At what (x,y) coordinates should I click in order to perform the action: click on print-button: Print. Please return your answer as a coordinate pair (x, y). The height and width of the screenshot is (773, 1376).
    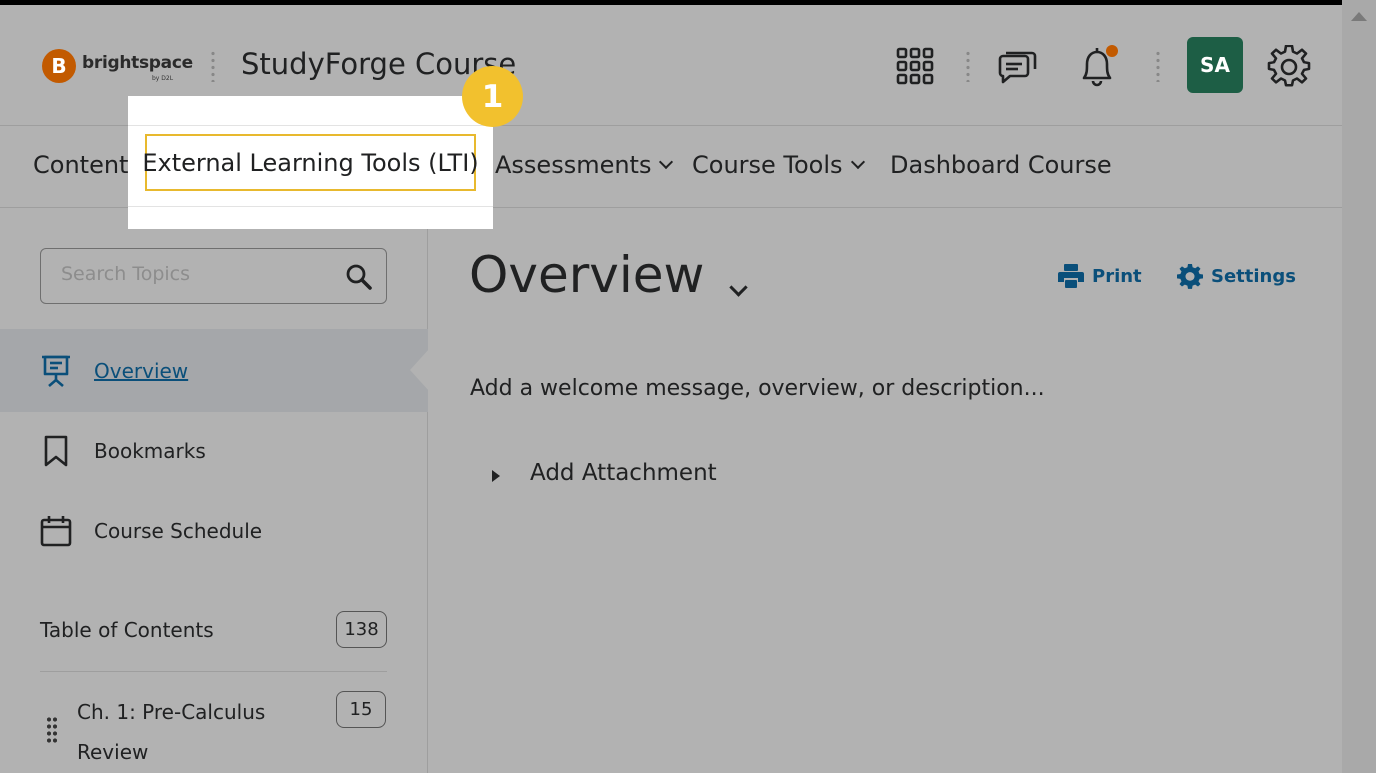
    Looking at the image, I should click on (1100, 276).